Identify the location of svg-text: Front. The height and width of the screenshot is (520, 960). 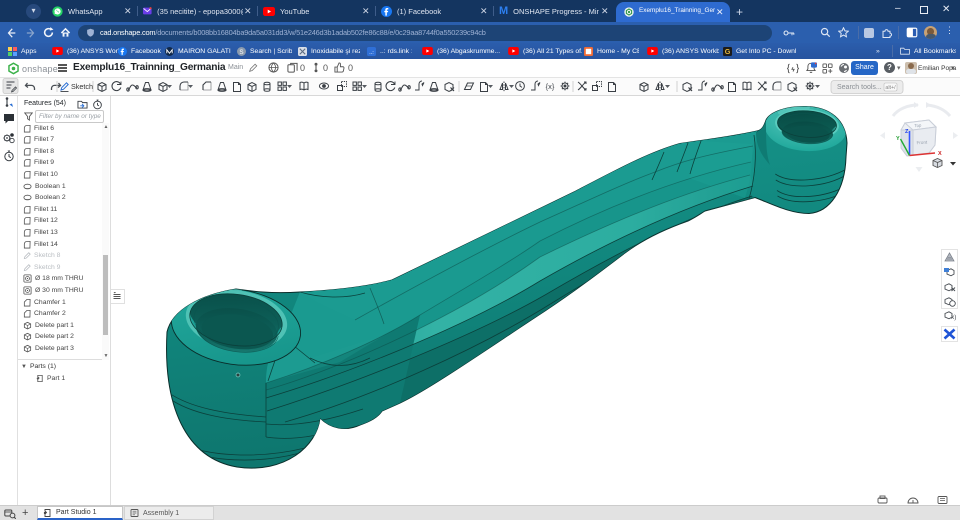
(922, 143).